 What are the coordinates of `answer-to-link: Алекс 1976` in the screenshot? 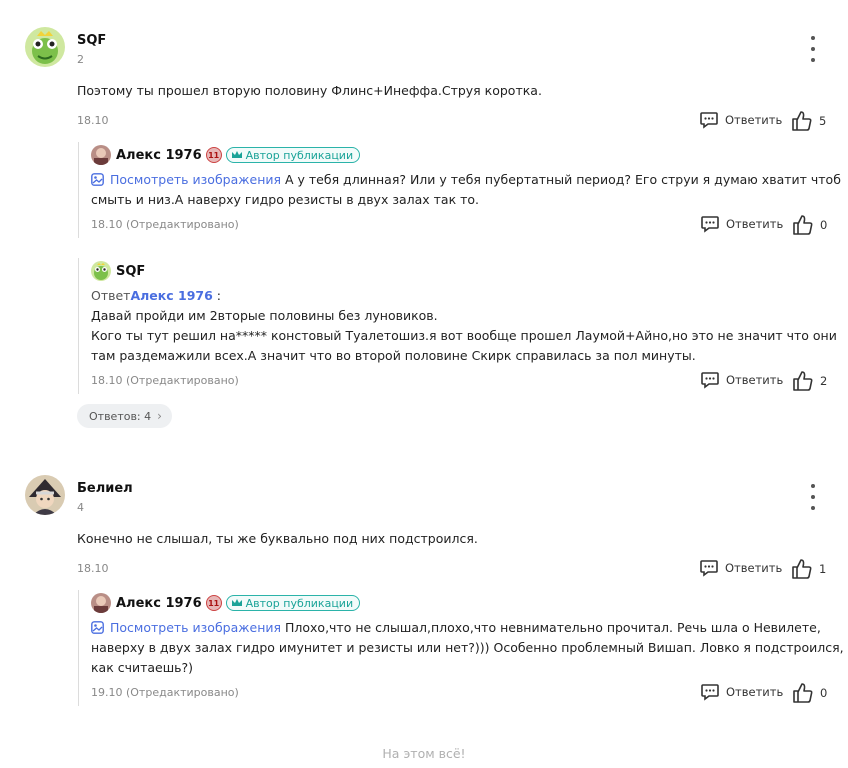 It's located at (171, 295).